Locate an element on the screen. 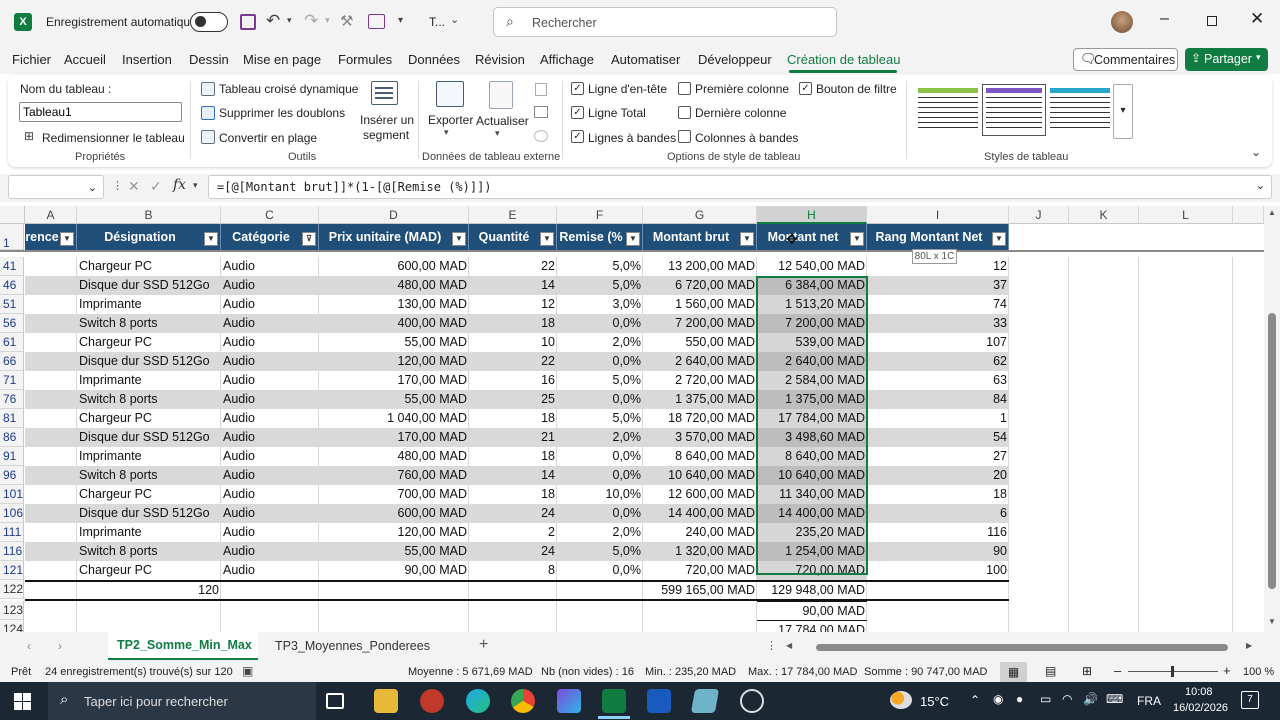 The image size is (1280, 720). row-header: 66 is located at coordinates (12, 361).